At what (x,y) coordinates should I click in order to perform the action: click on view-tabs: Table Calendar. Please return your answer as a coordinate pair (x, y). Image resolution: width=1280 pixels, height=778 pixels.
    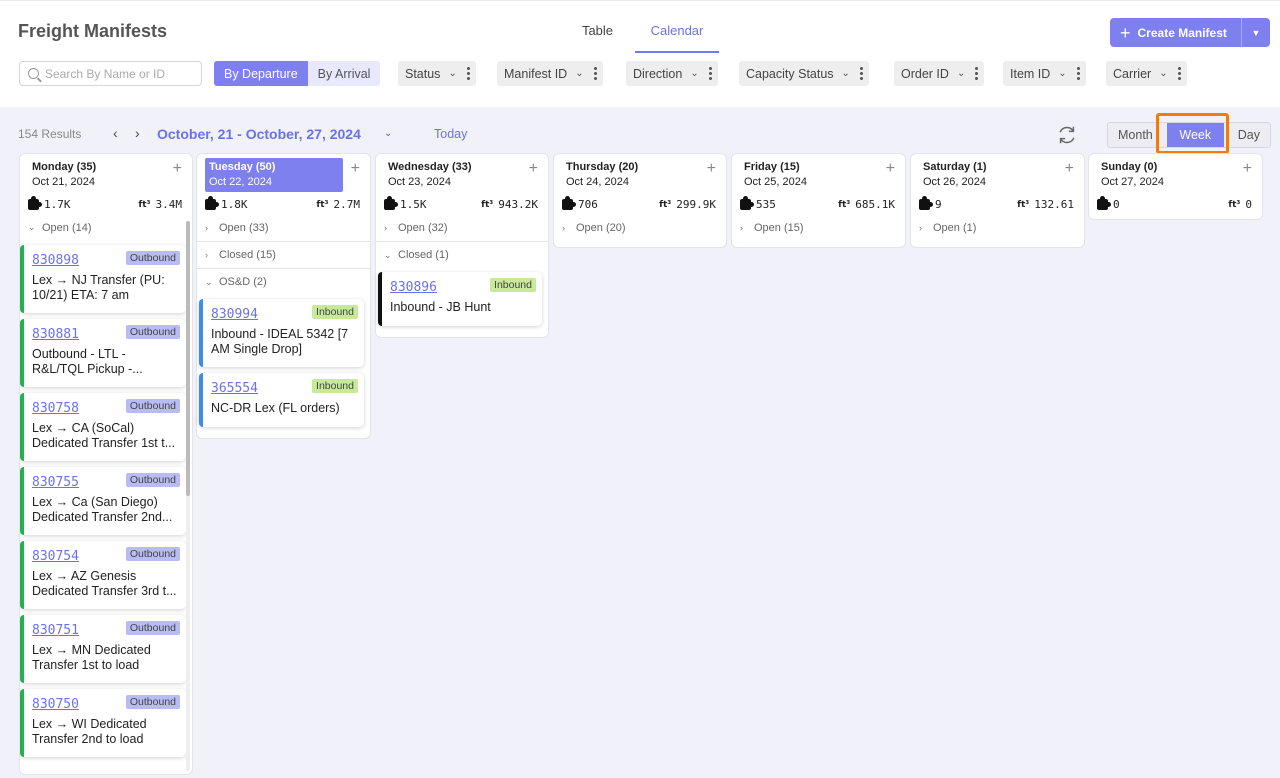
    Looking at the image, I should click on (639, 32).